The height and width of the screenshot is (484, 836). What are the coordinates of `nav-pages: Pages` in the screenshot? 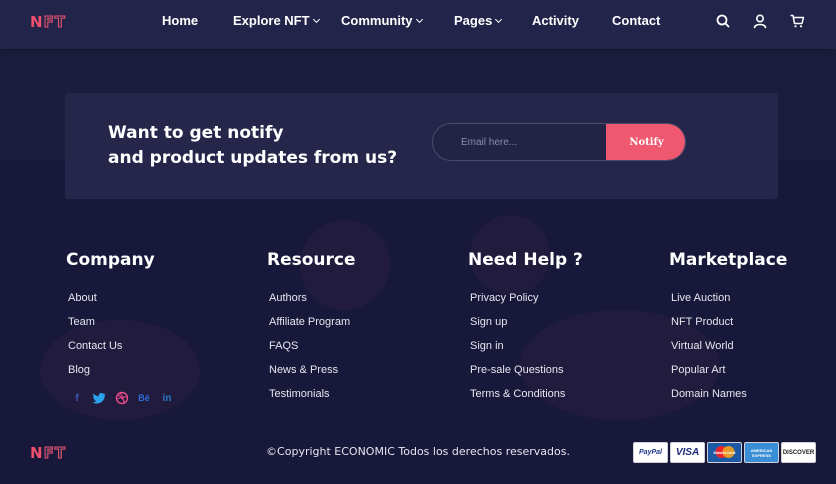 It's located at (478, 20).